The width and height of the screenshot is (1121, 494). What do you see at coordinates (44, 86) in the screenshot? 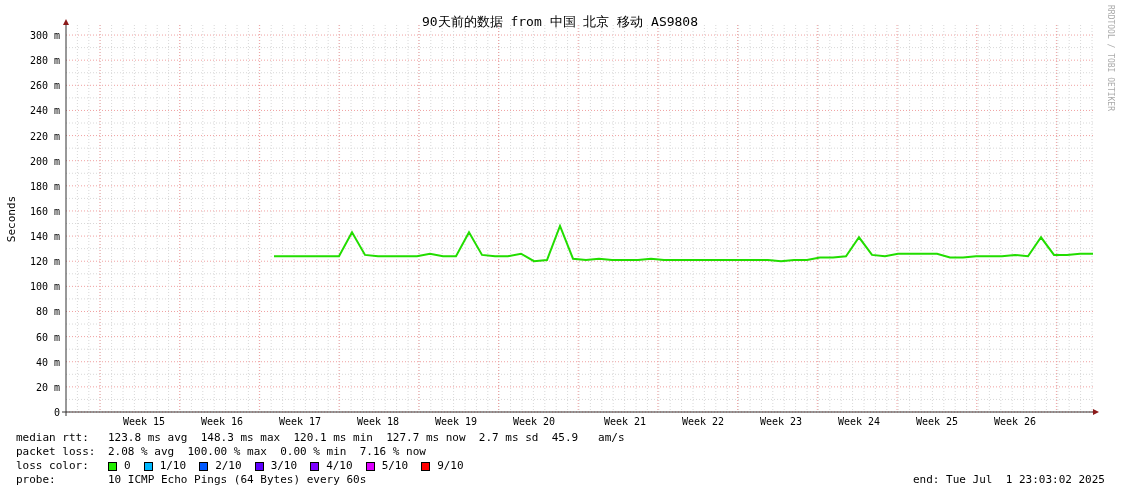
I see `y-tick-label: 260 m` at bounding box center [44, 86].